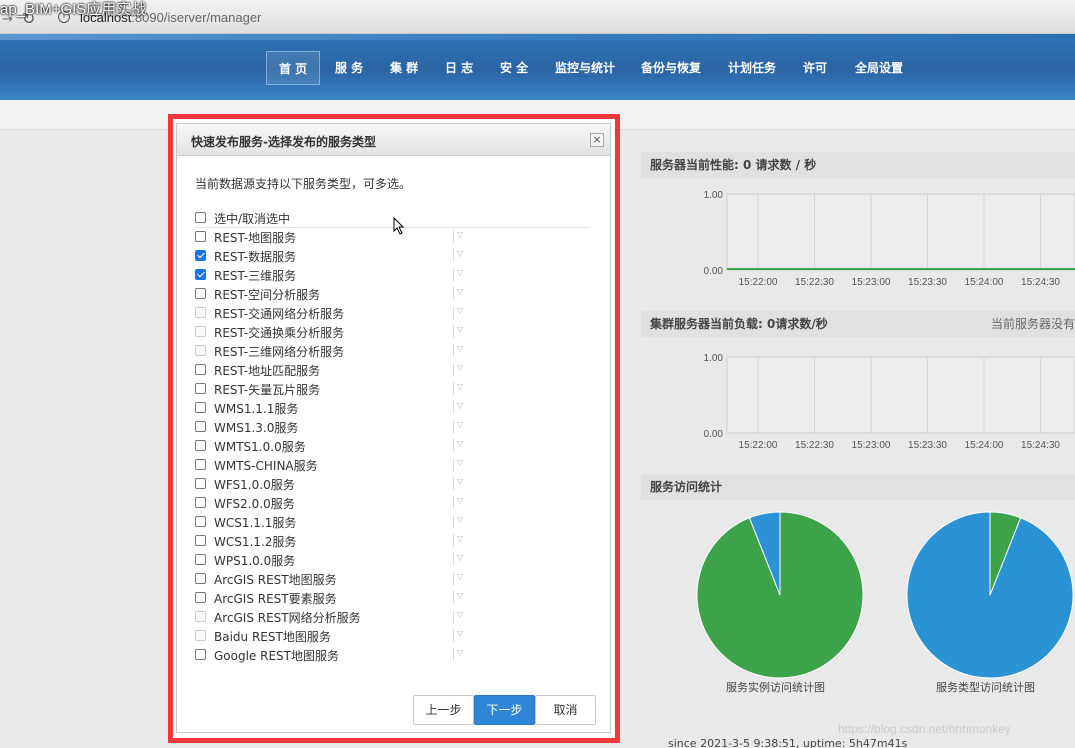  What do you see at coordinates (392, 370) in the screenshot?
I see `service-type-option: REST-地址匹配服务 ▽` at bounding box center [392, 370].